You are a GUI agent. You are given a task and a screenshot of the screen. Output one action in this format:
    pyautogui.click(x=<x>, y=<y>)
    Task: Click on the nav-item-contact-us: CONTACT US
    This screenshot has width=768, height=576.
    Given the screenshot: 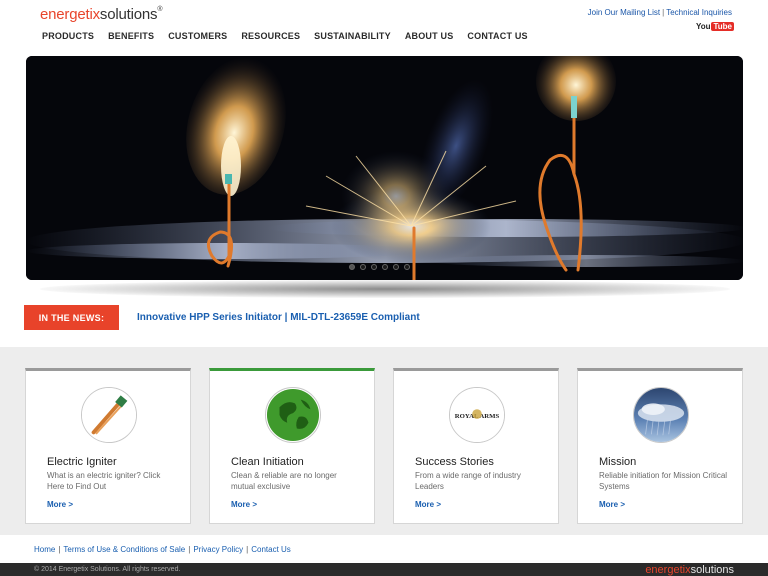 What is the action you would take?
    pyautogui.click(x=497, y=36)
    